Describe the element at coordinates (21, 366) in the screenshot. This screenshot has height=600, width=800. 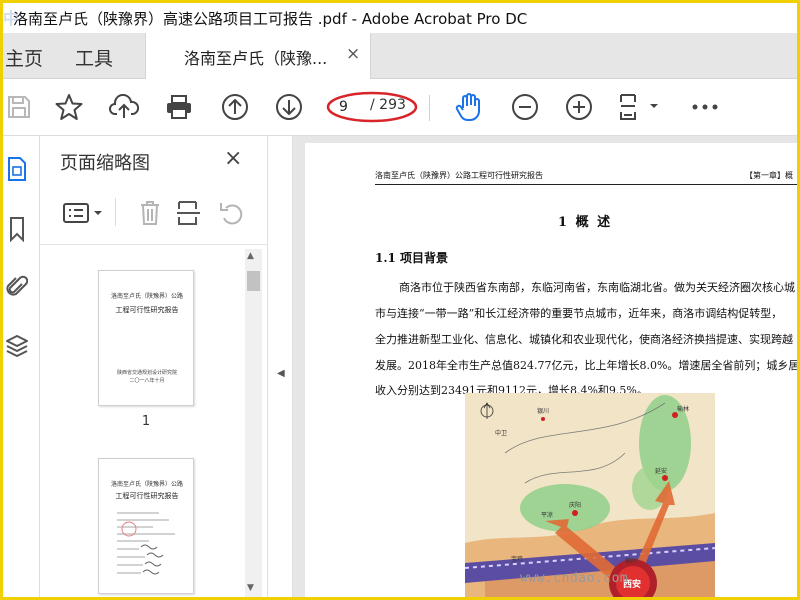
I see `left-navigation-rail` at that location.